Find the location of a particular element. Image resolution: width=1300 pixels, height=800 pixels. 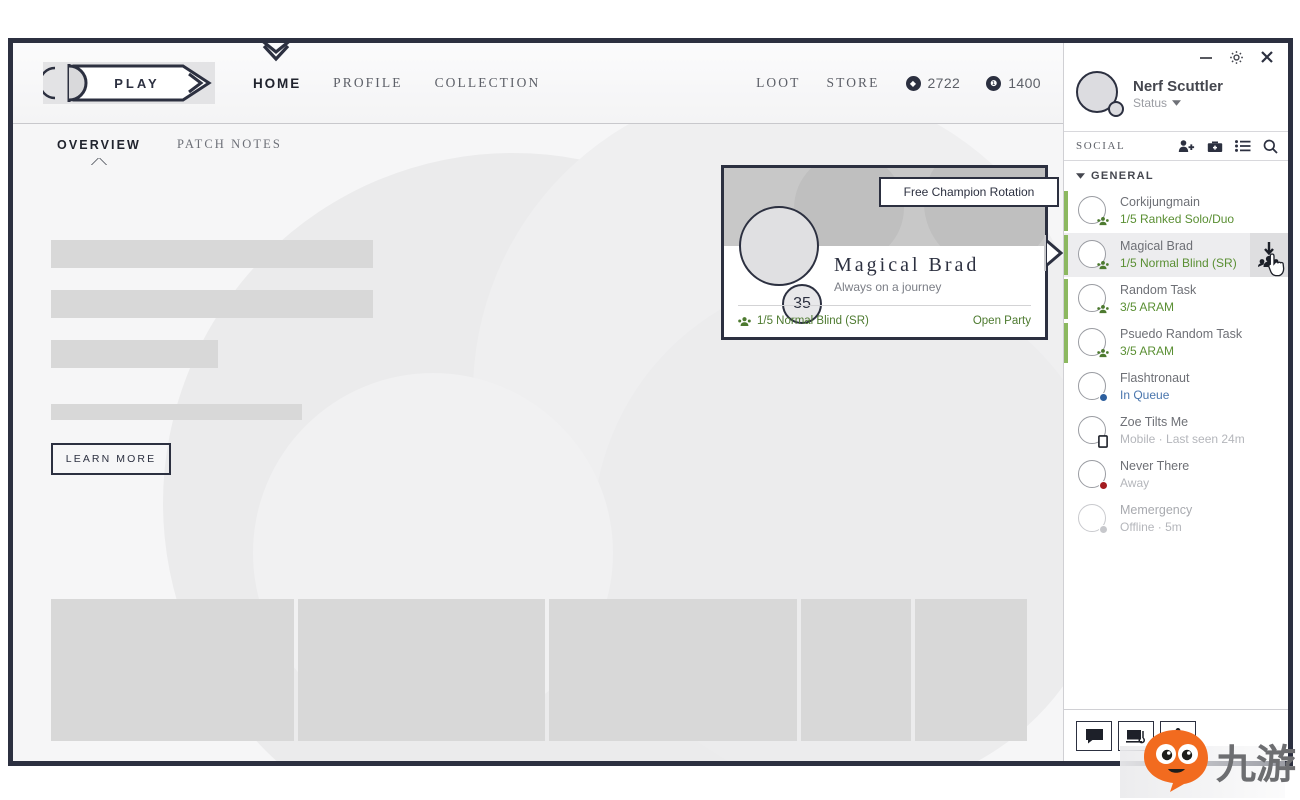

chat-icon is located at coordinates (1094, 735).